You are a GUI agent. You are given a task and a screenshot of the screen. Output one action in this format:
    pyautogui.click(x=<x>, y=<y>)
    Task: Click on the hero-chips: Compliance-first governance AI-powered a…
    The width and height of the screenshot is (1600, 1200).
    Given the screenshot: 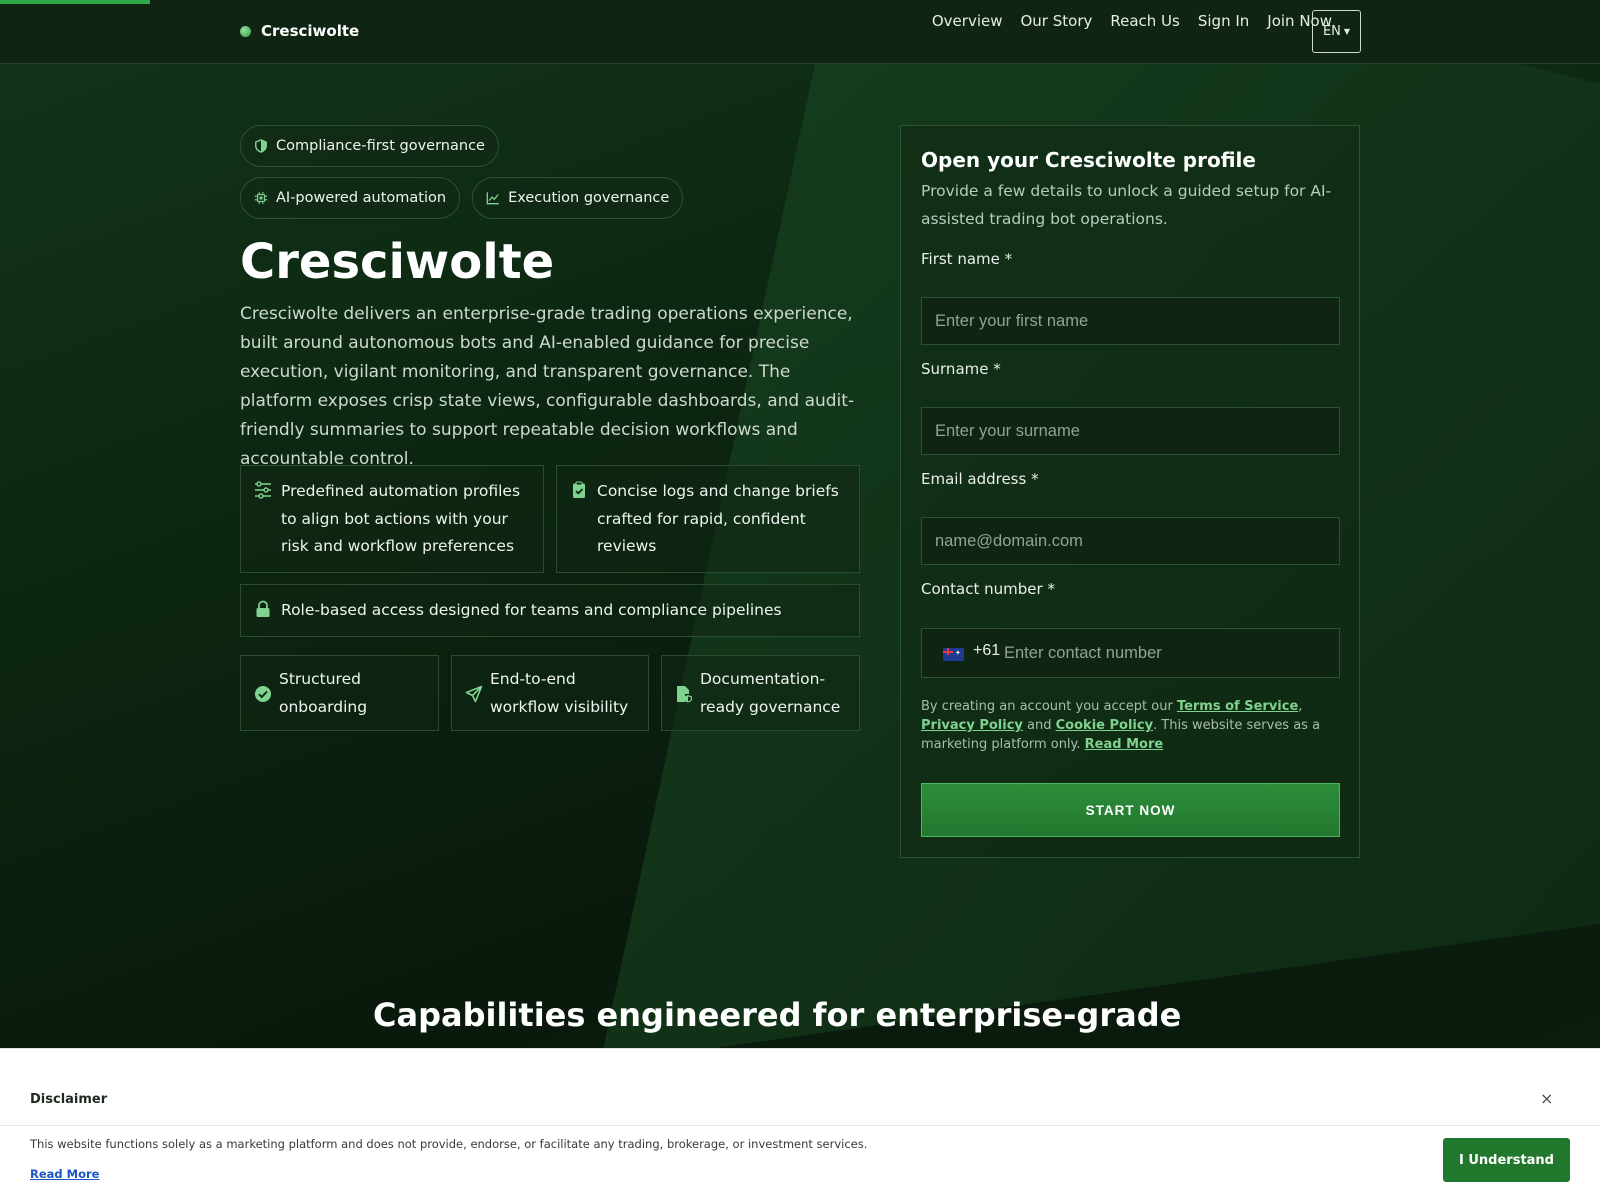 What is the action you would take?
    pyautogui.click(x=480, y=172)
    